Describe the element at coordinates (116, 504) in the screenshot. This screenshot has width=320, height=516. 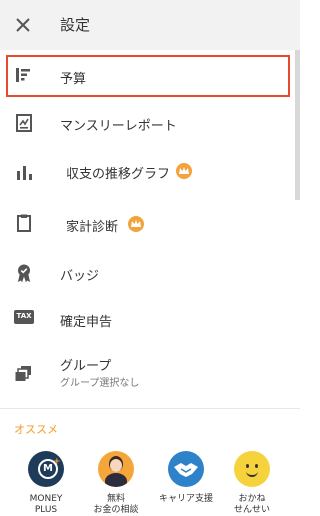
I see `app-label-free-consultation: 無料 お金の相談` at that location.